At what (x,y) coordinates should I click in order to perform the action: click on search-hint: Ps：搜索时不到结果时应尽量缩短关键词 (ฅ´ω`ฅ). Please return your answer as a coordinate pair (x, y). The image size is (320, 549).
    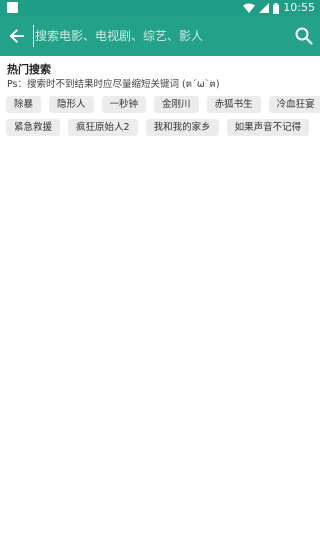
    Looking at the image, I should click on (113, 84).